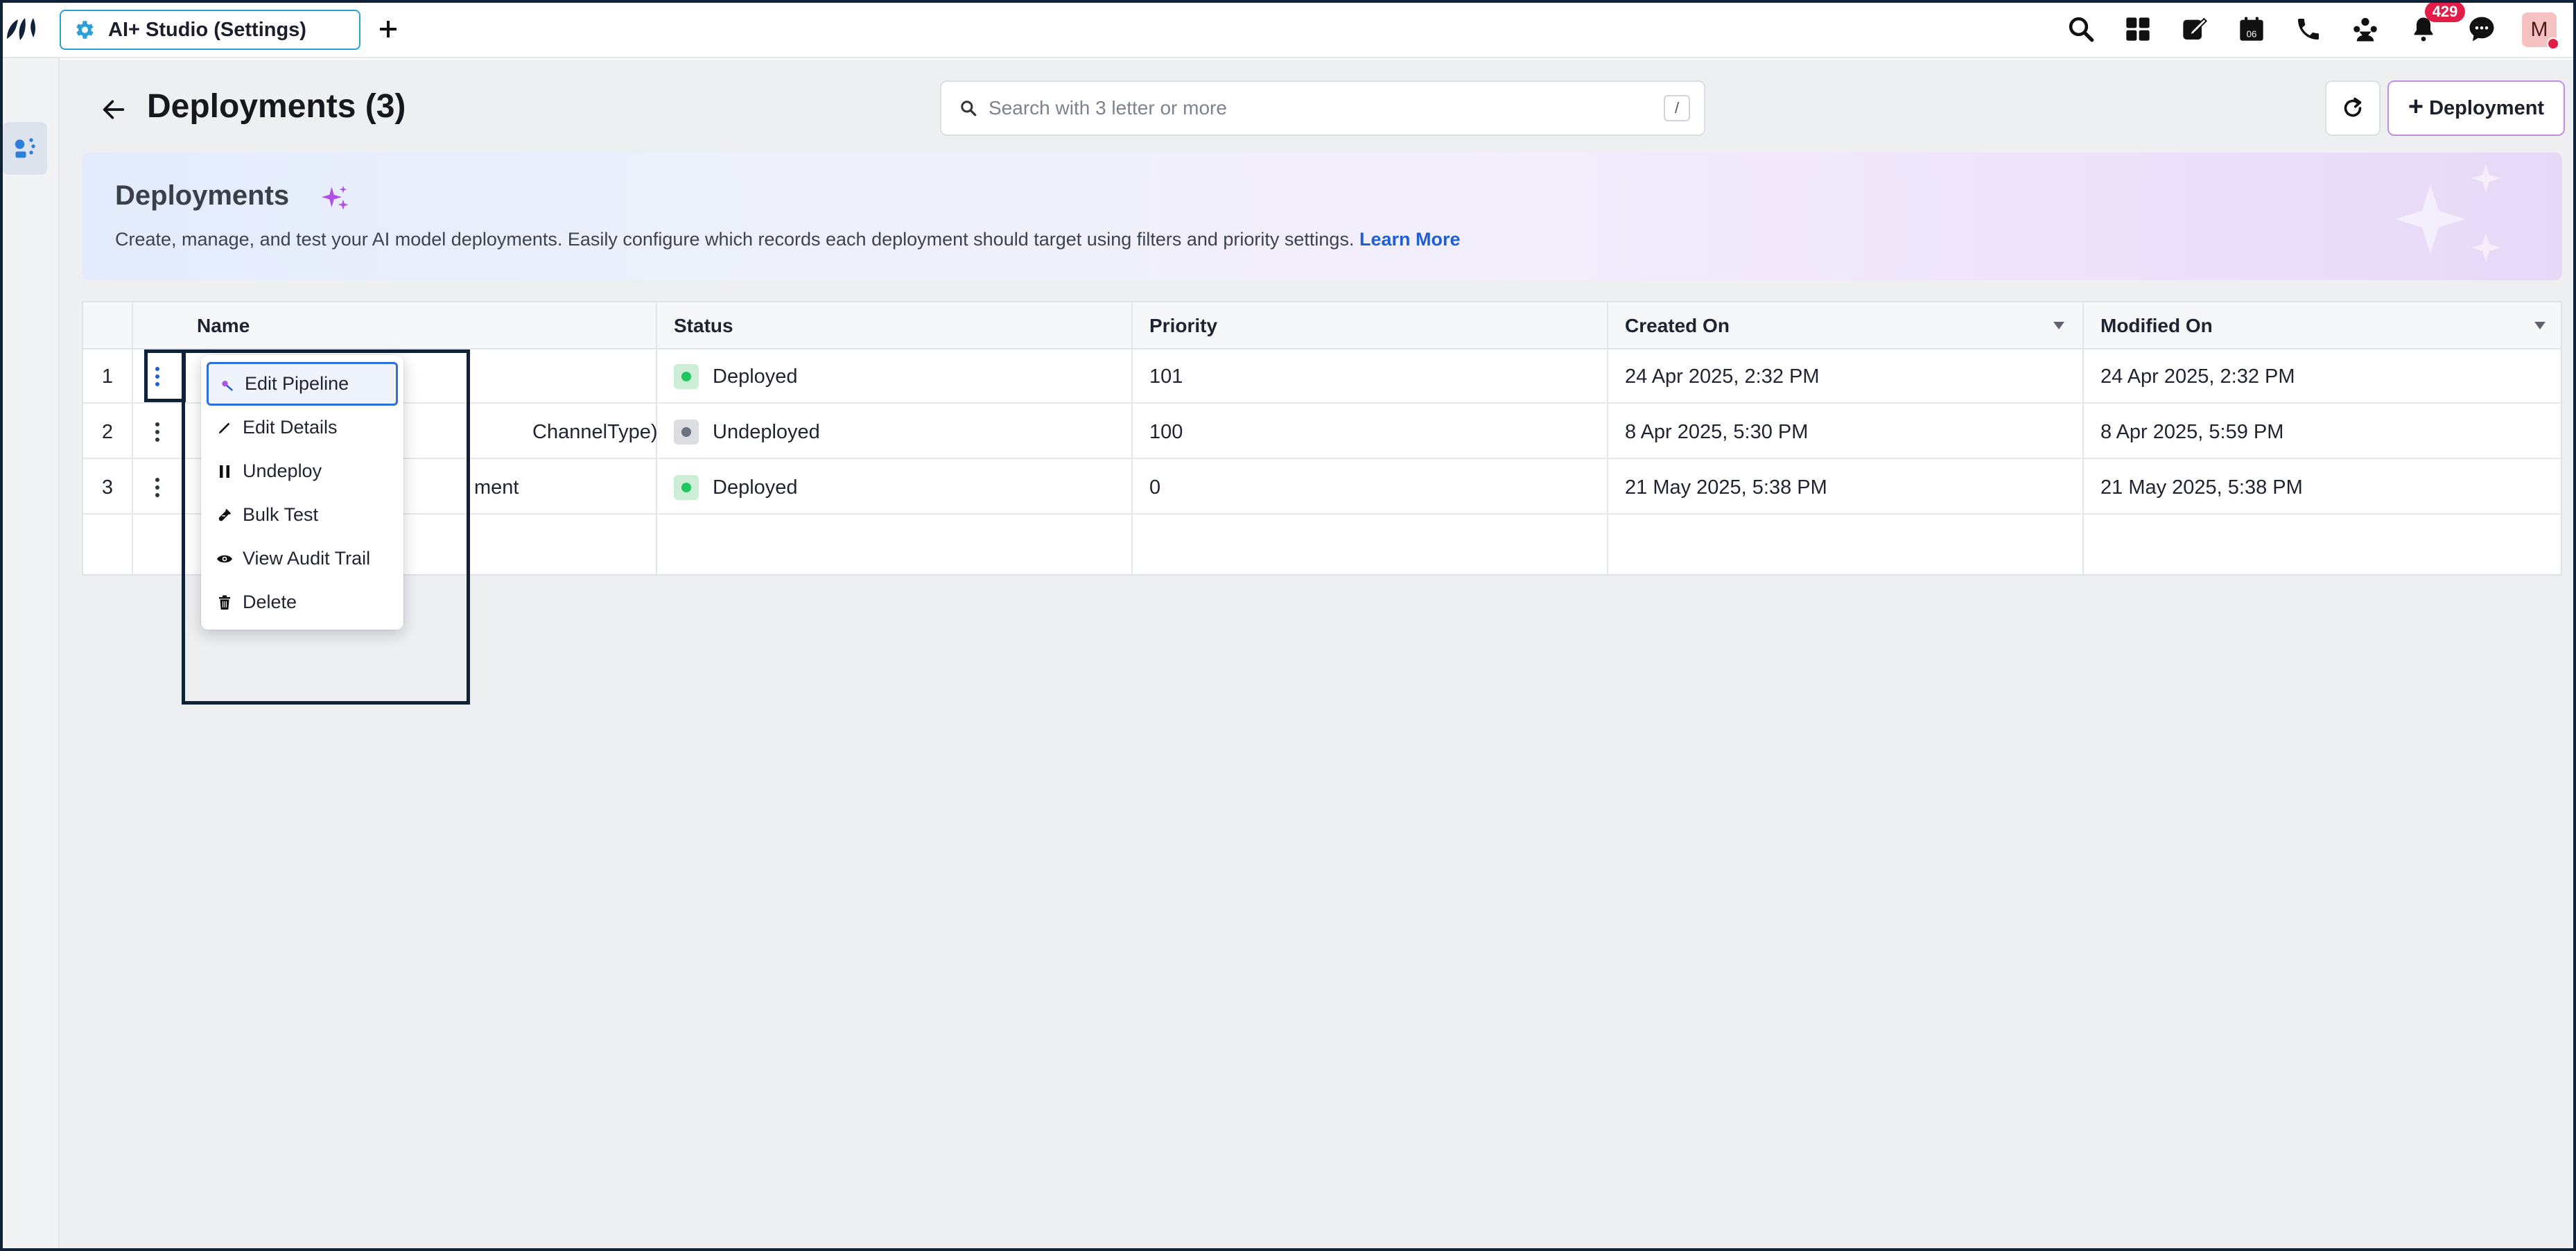  I want to click on community-icon, so click(2365, 29).